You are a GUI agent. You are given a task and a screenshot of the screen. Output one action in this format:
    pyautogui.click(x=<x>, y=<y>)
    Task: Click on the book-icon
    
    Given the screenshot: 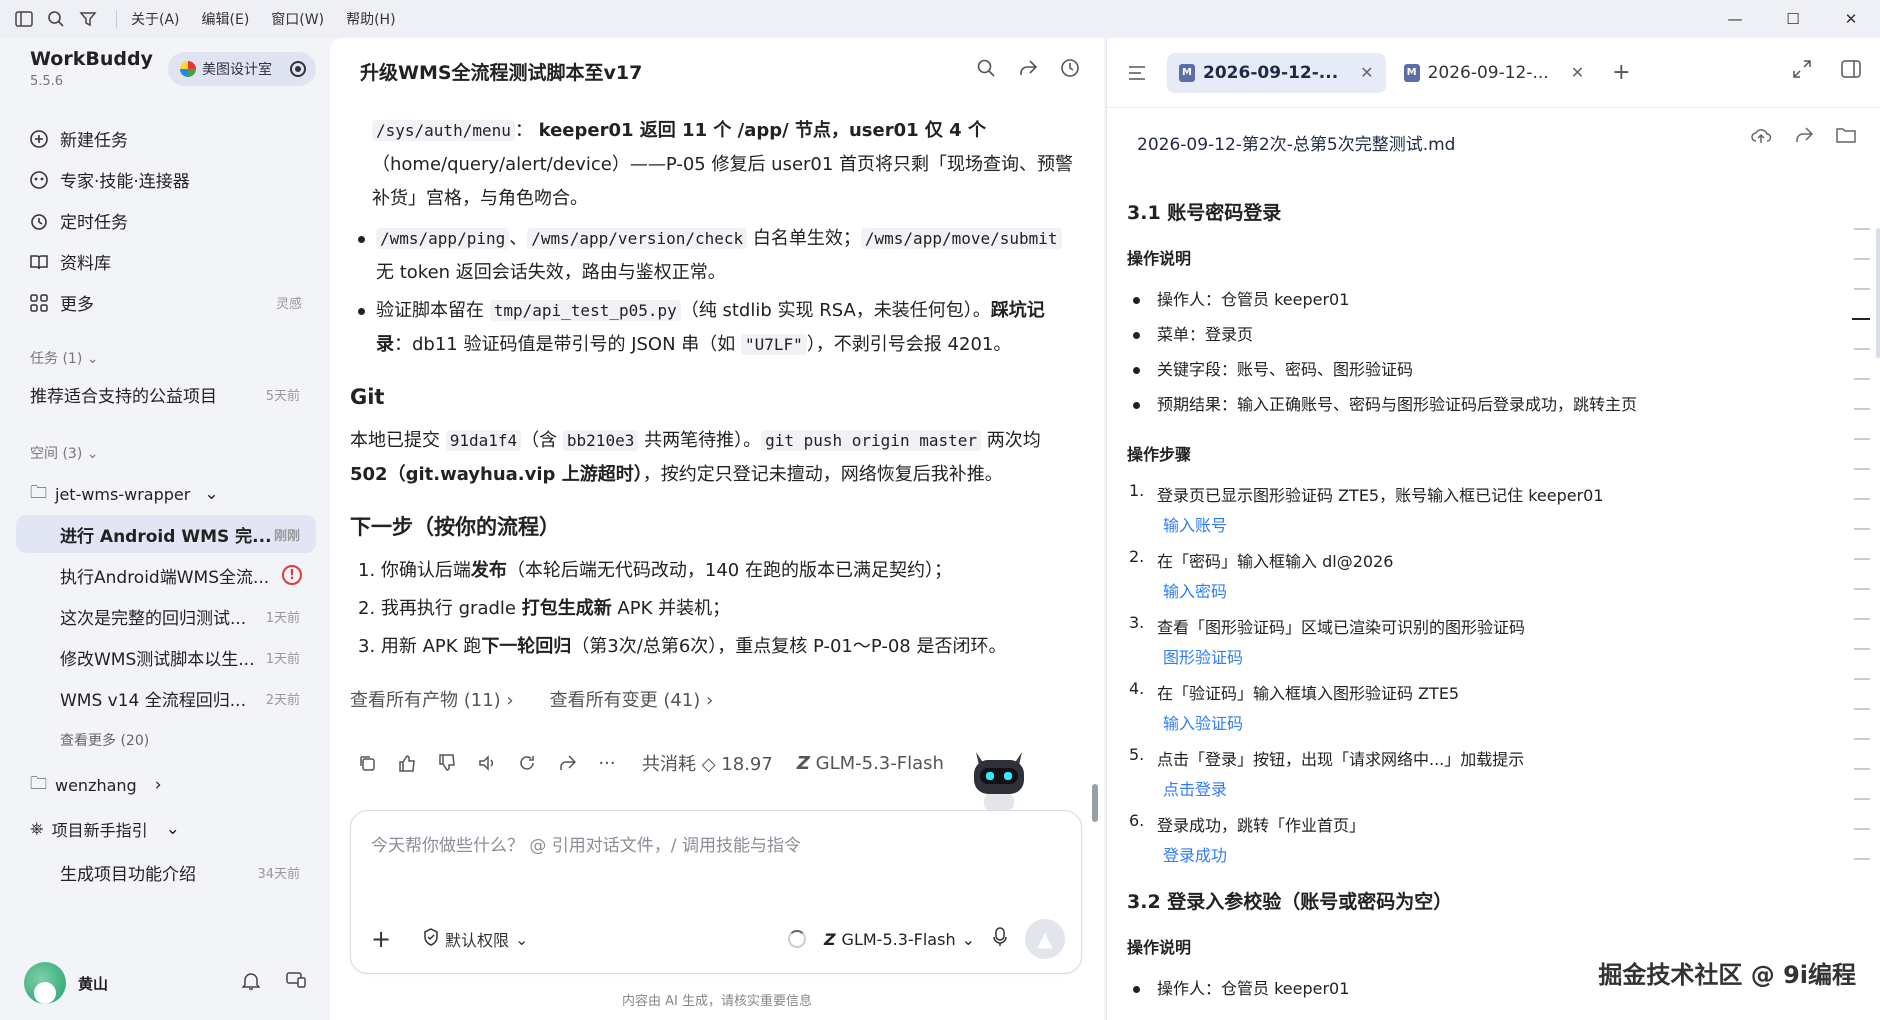 What is the action you would take?
    pyautogui.click(x=39, y=262)
    